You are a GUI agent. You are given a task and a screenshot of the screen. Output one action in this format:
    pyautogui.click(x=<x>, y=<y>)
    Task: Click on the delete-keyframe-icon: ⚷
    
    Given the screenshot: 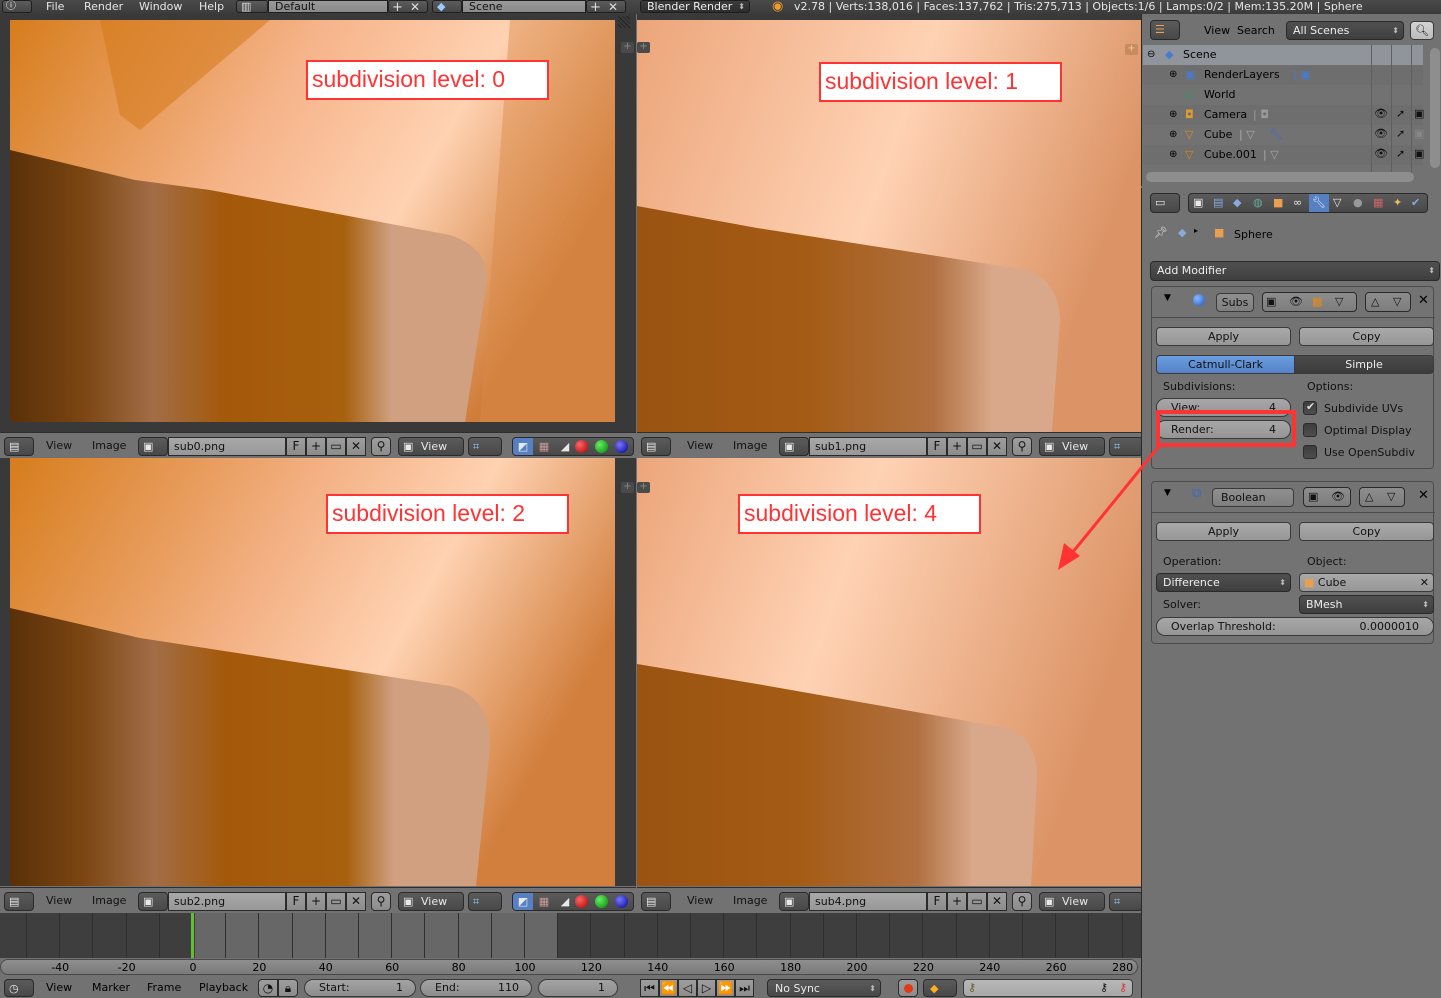 What is the action you would take?
    pyautogui.click(x=1123, y=988)
    